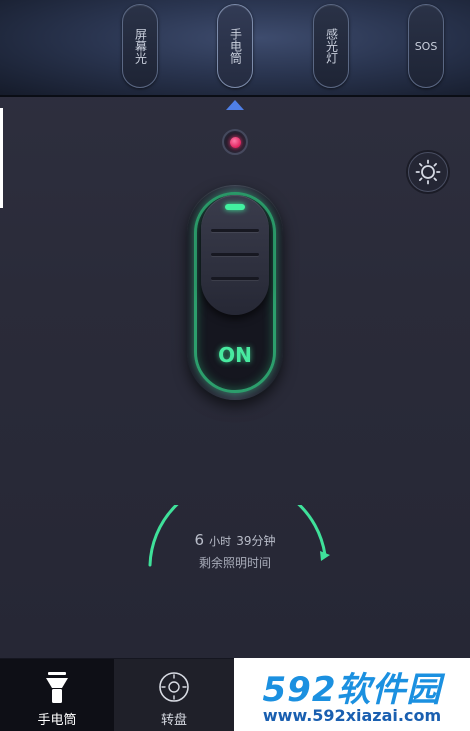 The image size is (470, 731). I want to click on mode-tab-flashlight: 手电筒, so click(235, 46).